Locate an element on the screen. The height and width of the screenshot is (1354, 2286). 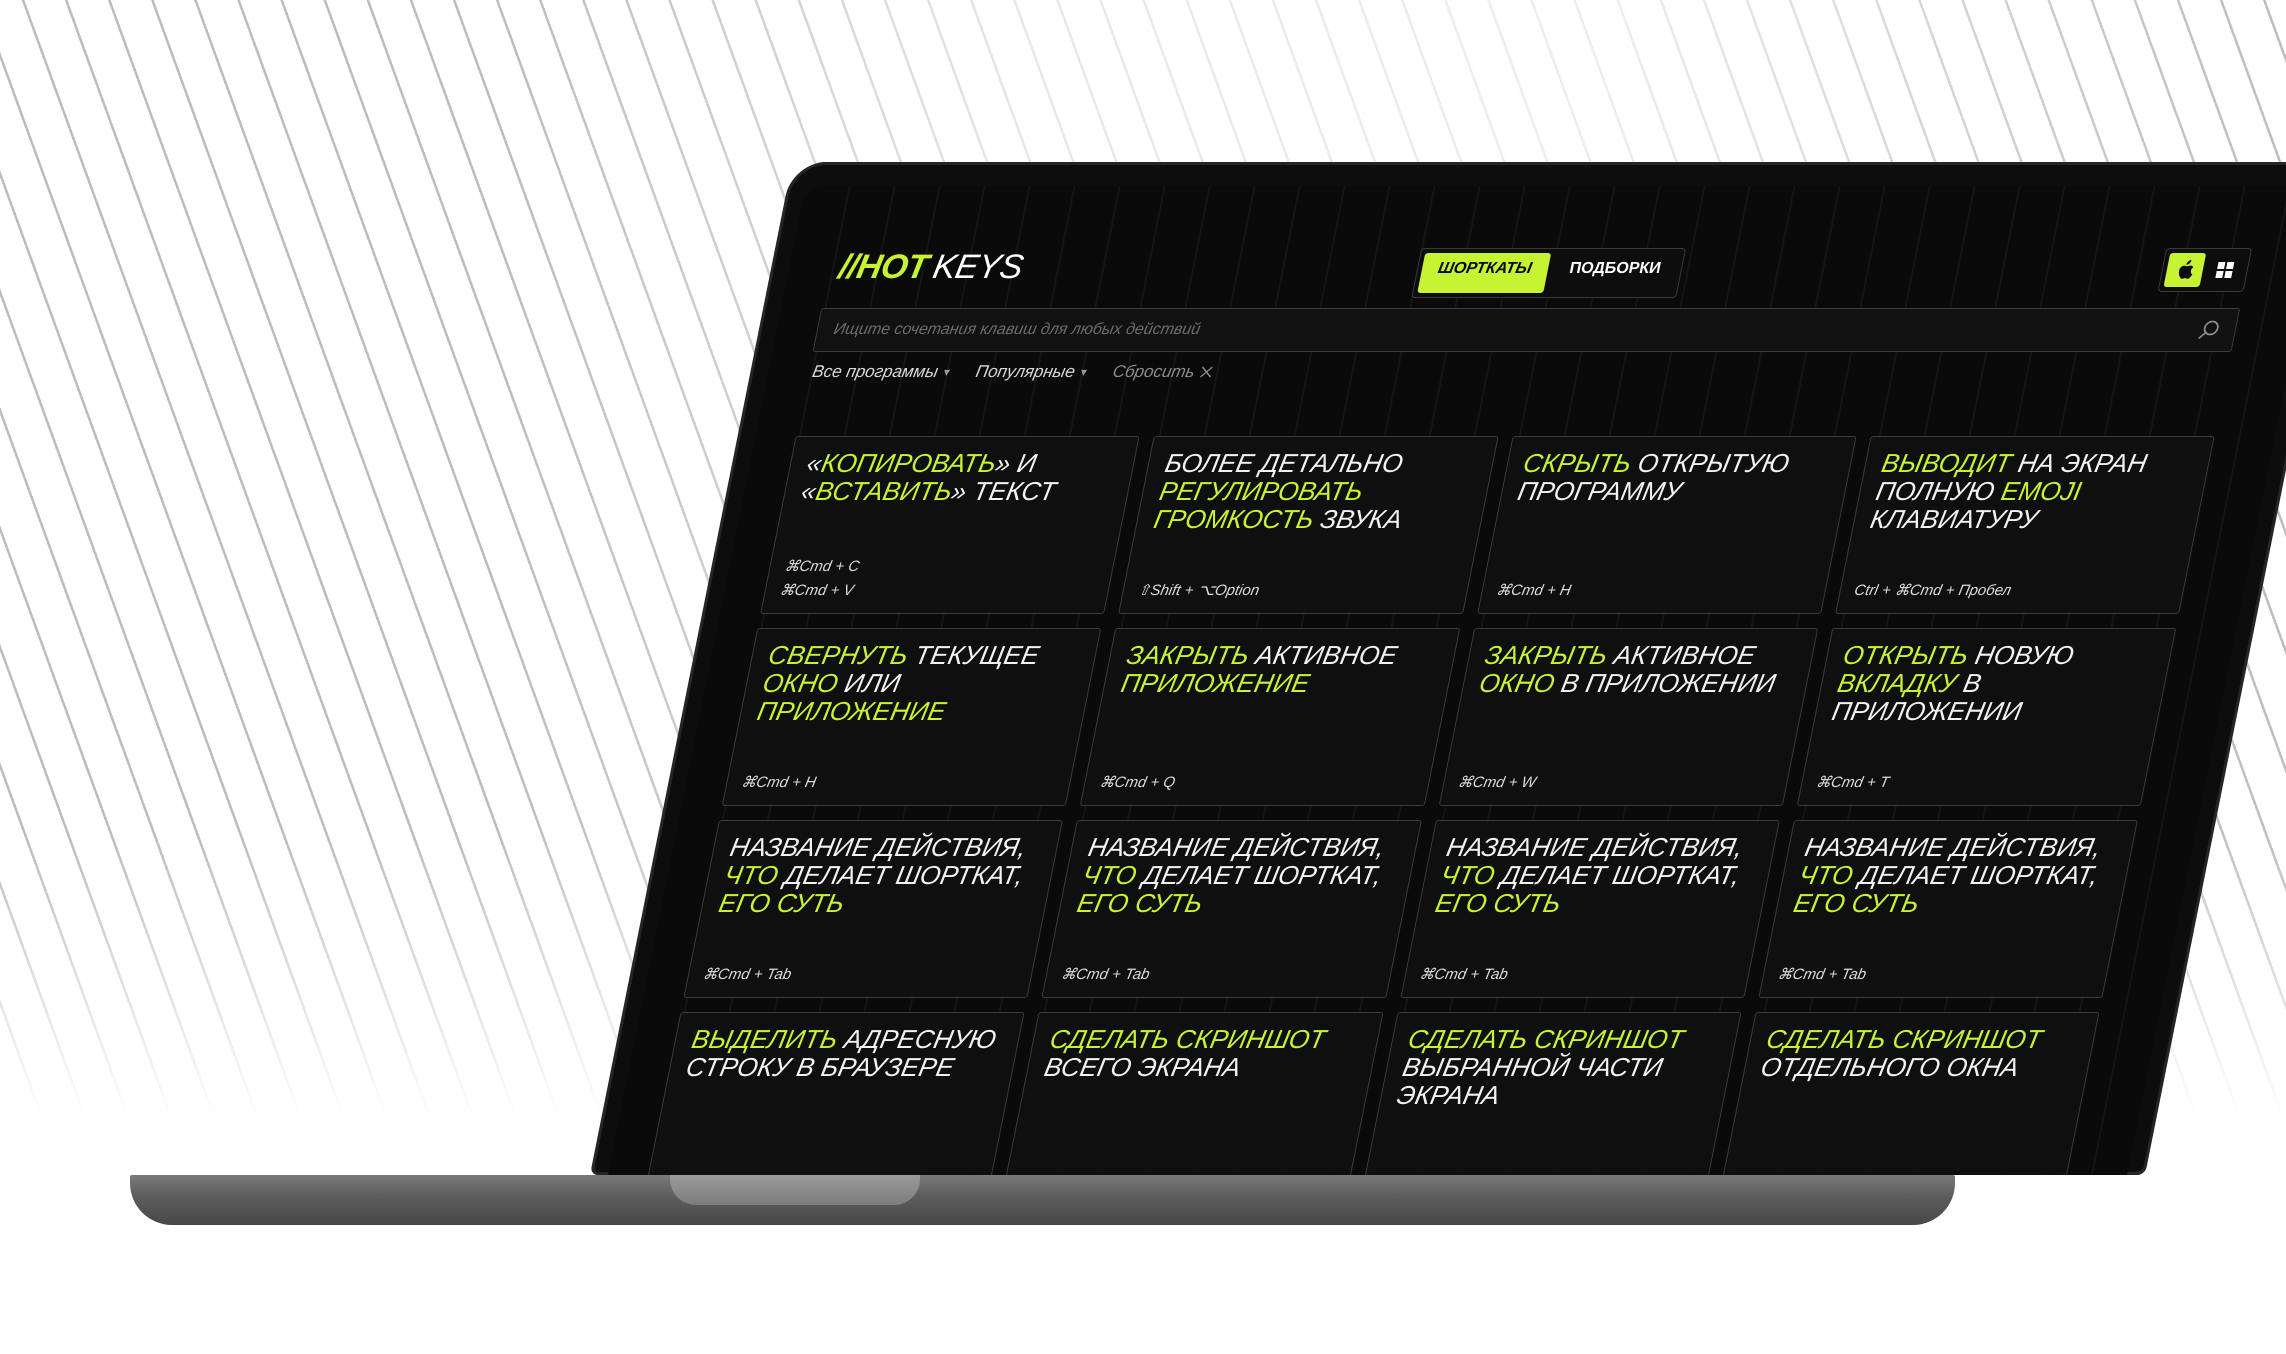
windows-os-button is located at coordinates (2224, 270).